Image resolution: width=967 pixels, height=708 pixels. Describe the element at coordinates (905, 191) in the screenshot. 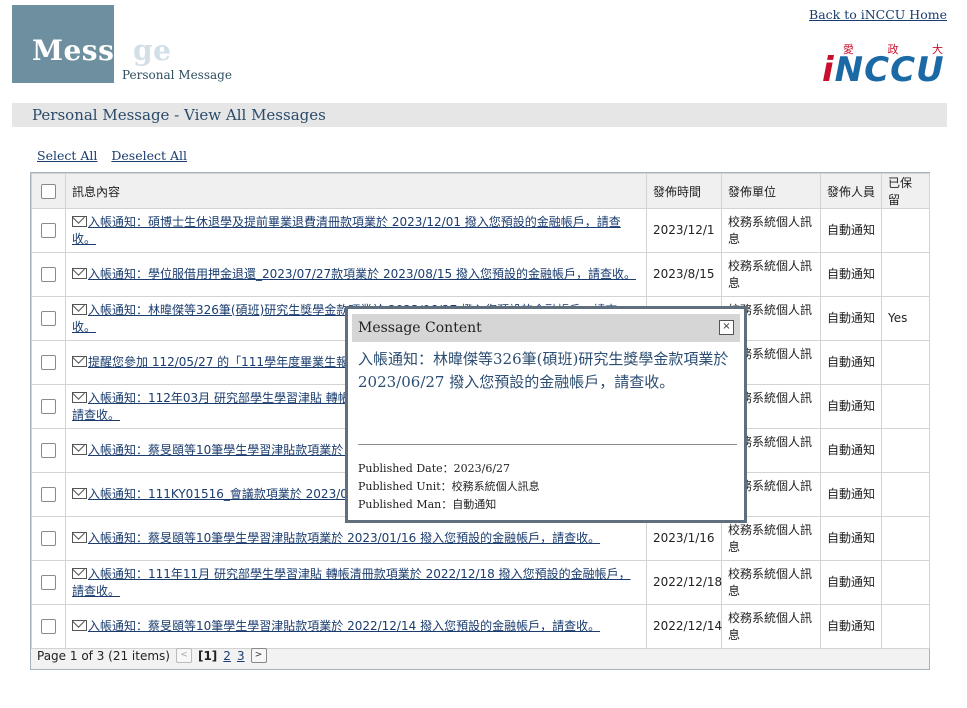

I see `column-header-kept: 已保留` at that location.